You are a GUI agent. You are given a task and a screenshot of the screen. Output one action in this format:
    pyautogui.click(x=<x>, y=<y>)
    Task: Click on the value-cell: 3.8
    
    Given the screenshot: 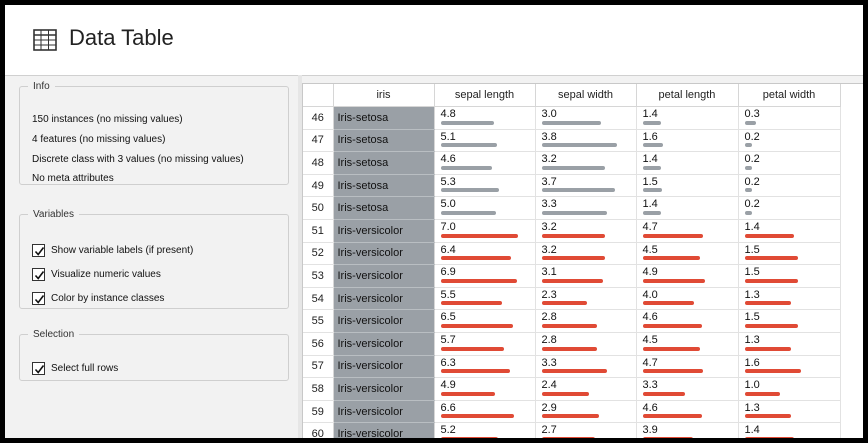 What is the action you would take?
    pyautogui.click(x=586, y=141)
    